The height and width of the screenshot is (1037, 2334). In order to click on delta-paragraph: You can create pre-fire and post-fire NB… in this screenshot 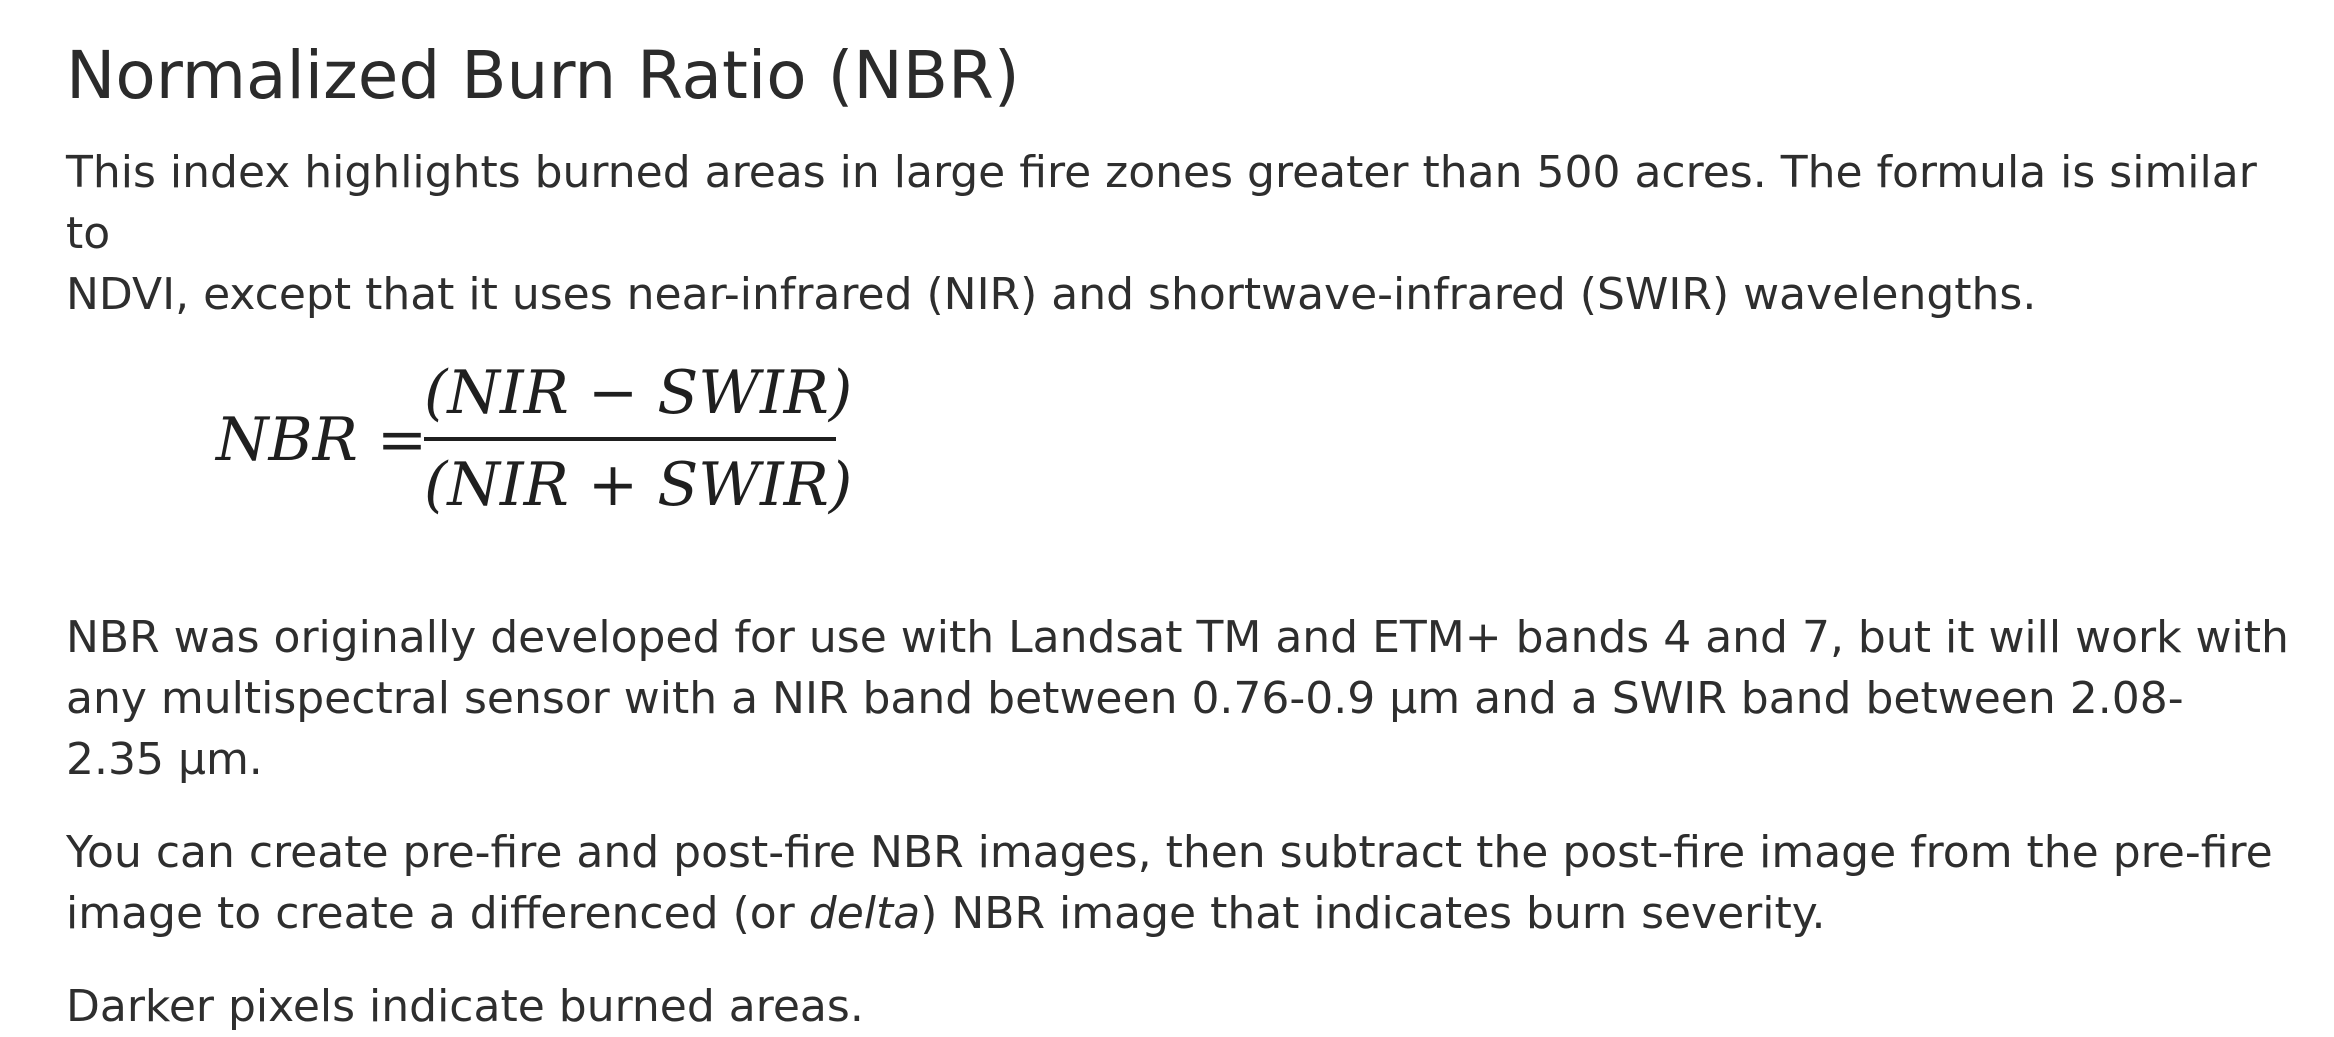, I will do `click(1186, 883)`.